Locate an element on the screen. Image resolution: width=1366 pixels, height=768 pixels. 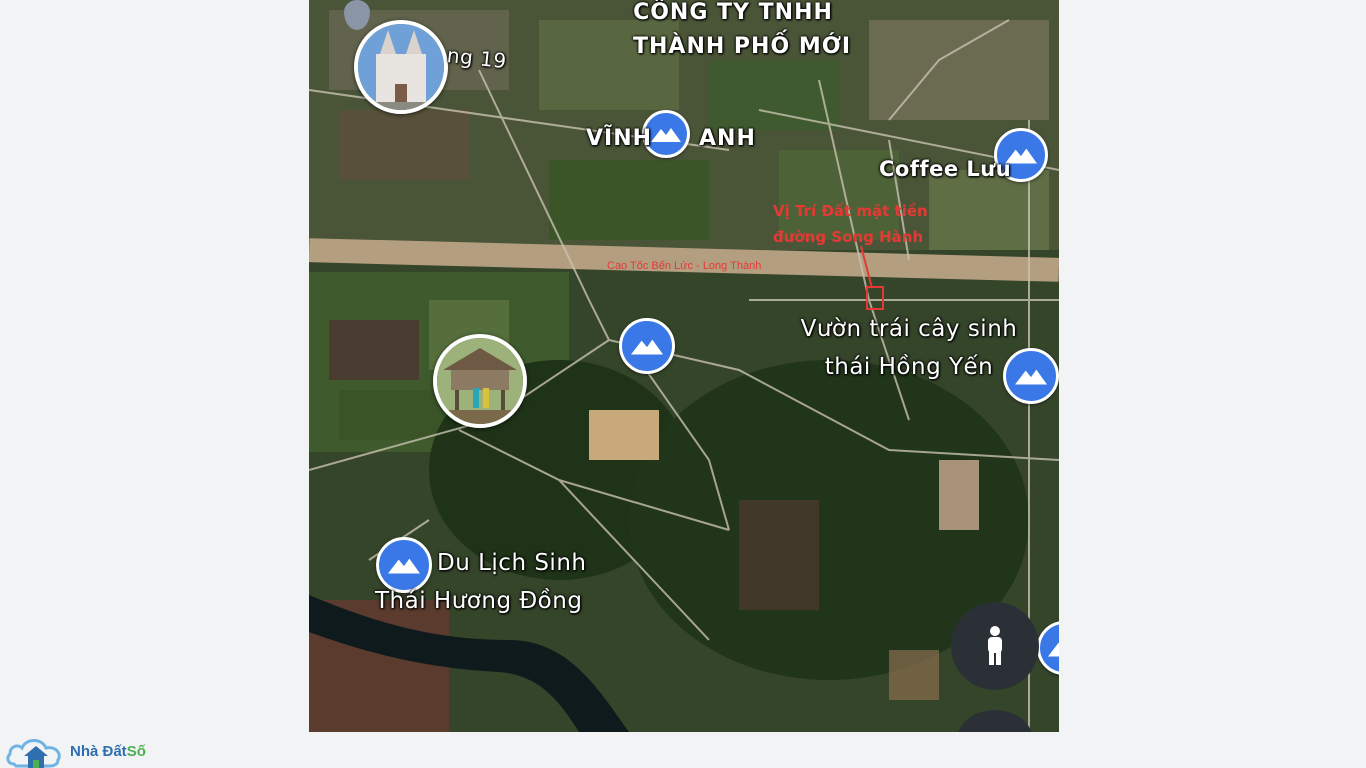
land-location-note-line2: đường Song Hành is located at coordinates (848, 237).